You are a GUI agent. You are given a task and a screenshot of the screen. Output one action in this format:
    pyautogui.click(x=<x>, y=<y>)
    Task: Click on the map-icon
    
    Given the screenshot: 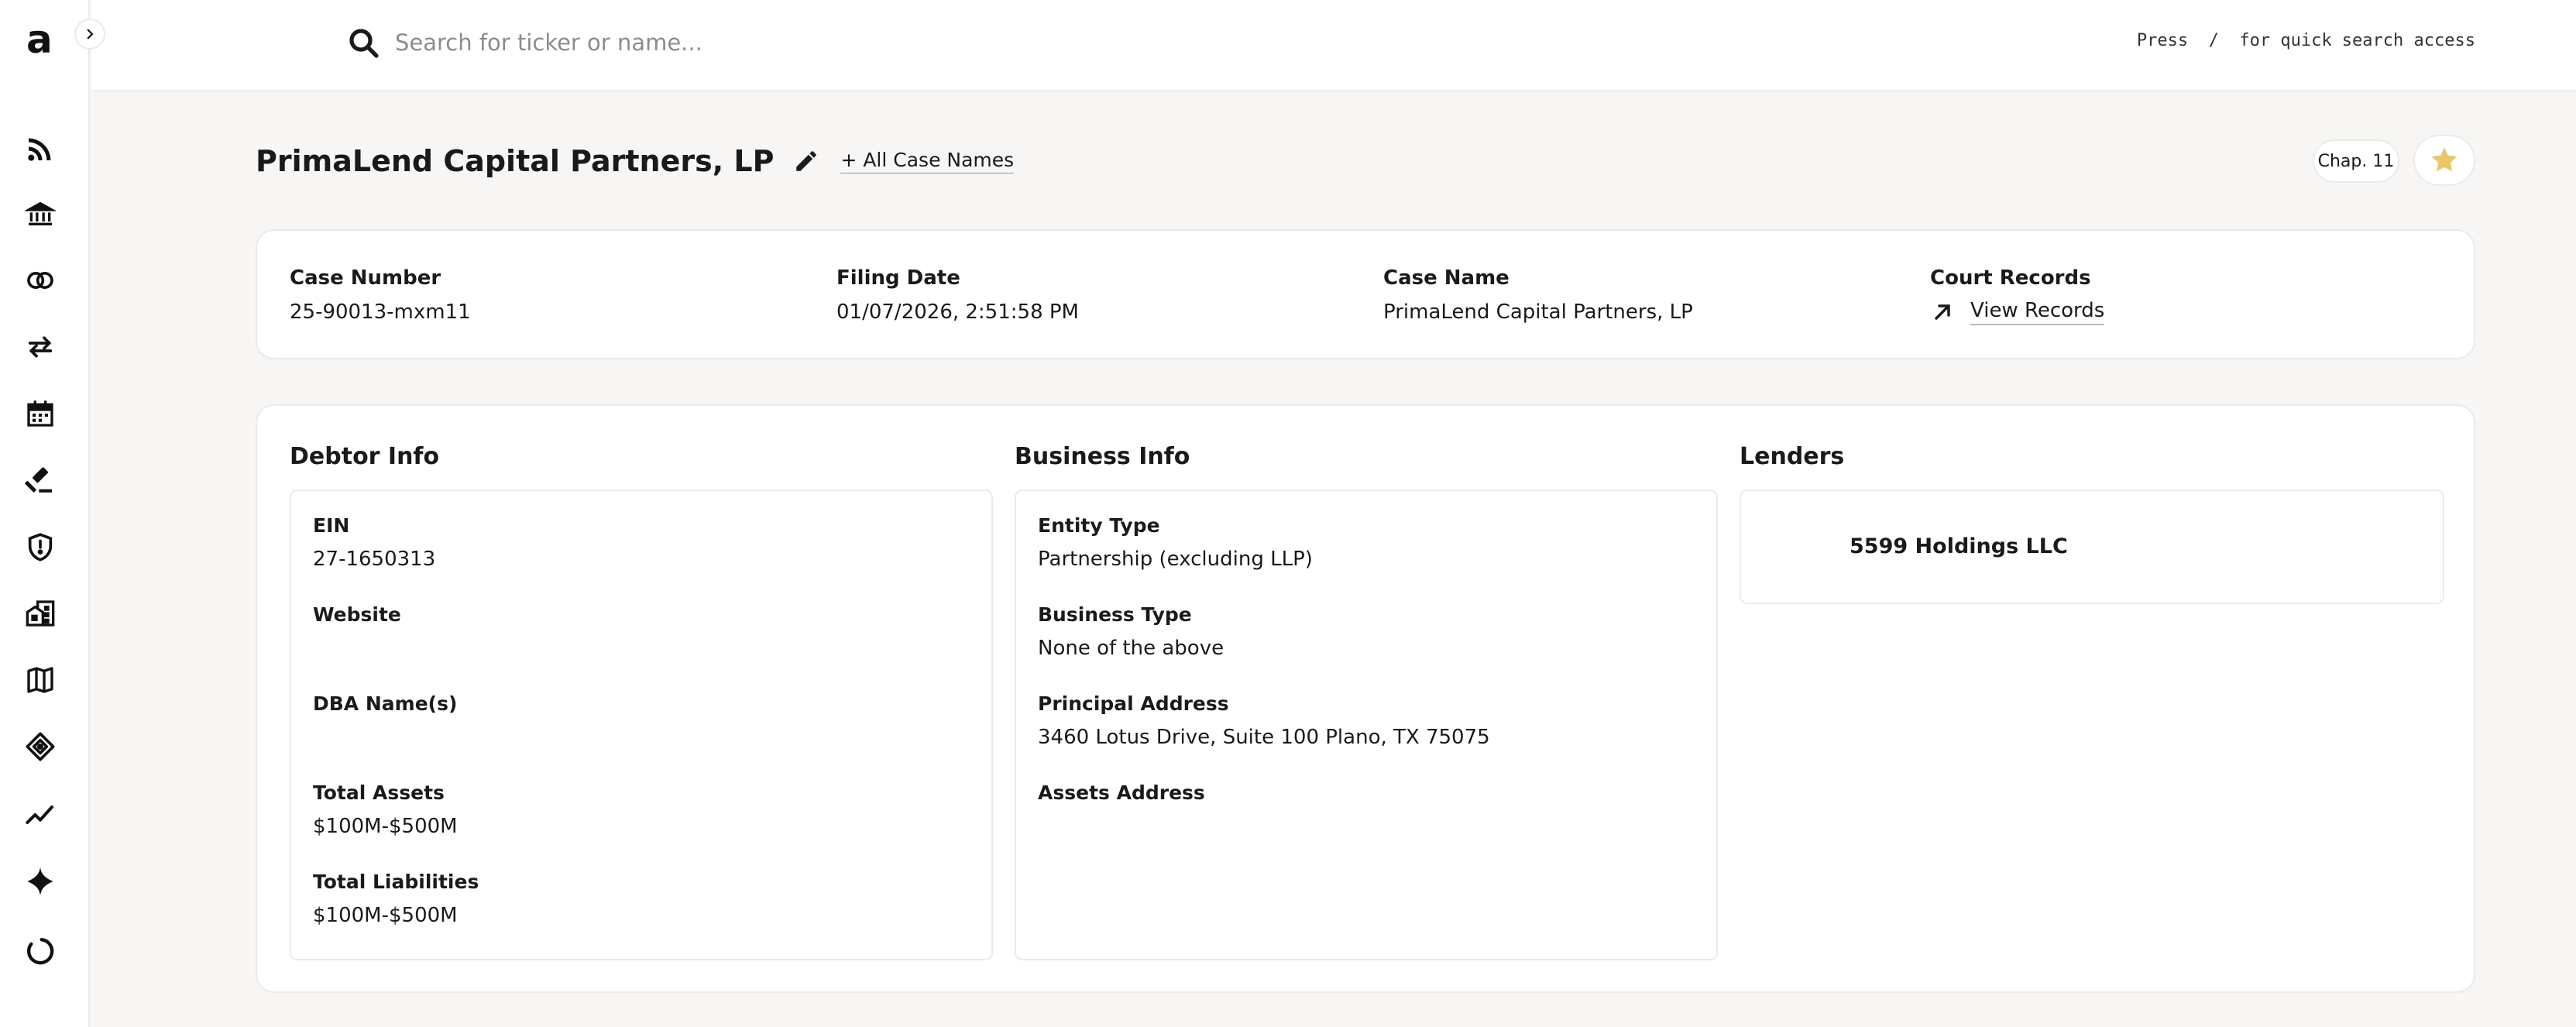 What is the action you would take?
    pyautogui.click(x=40, y=680)
    